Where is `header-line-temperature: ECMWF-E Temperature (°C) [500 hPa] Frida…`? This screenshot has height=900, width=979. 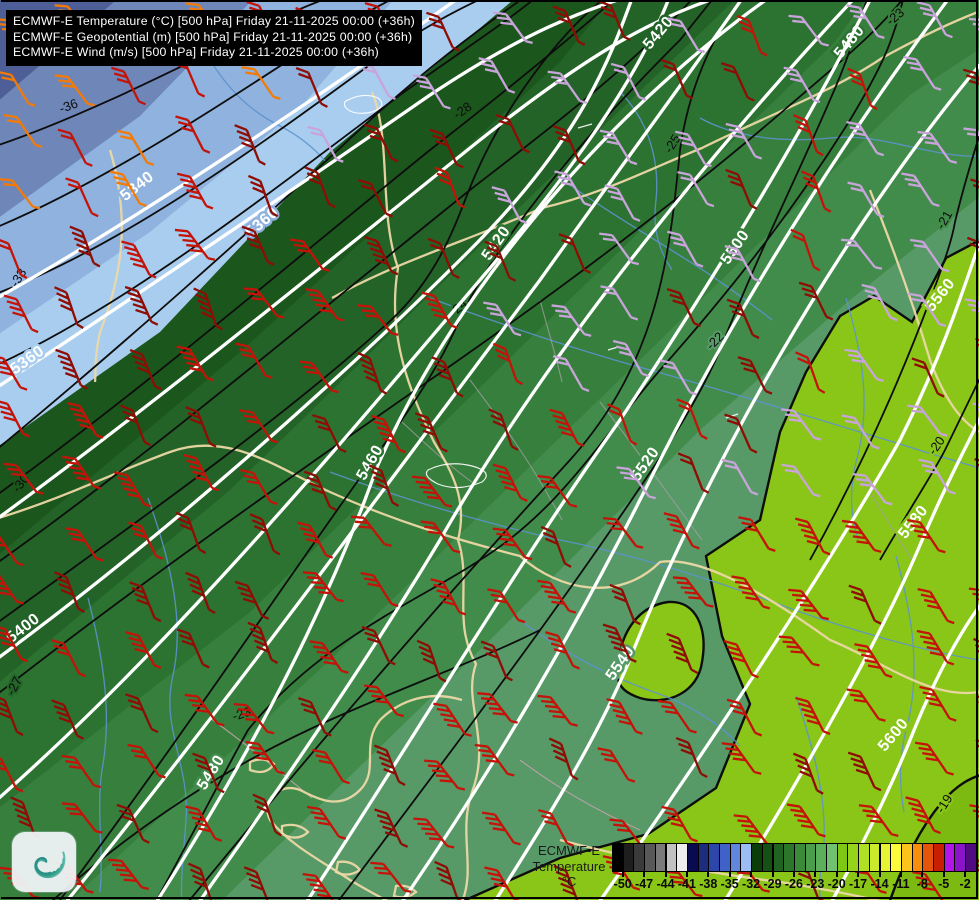
header-line-temperature: ECMWF-E Temperature (°C) [500 hPa] Frida… is located at coordinates (214, 21).